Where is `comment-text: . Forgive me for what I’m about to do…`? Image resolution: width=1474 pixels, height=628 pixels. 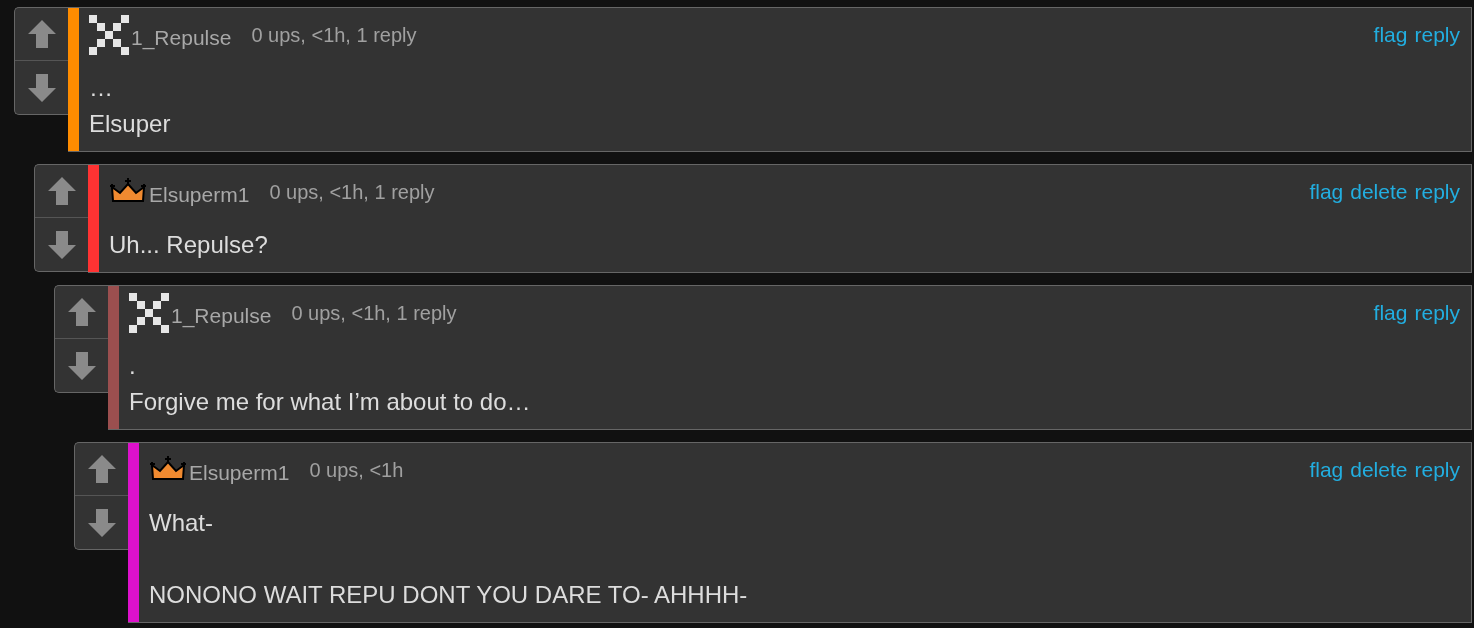
comment-text: . Forgive me for what I’m about to do… is located at coordinates (330, 384).